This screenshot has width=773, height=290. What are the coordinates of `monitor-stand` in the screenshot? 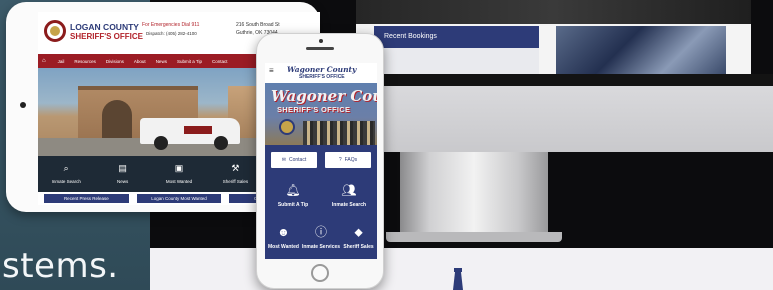 It's located at (474, 195).